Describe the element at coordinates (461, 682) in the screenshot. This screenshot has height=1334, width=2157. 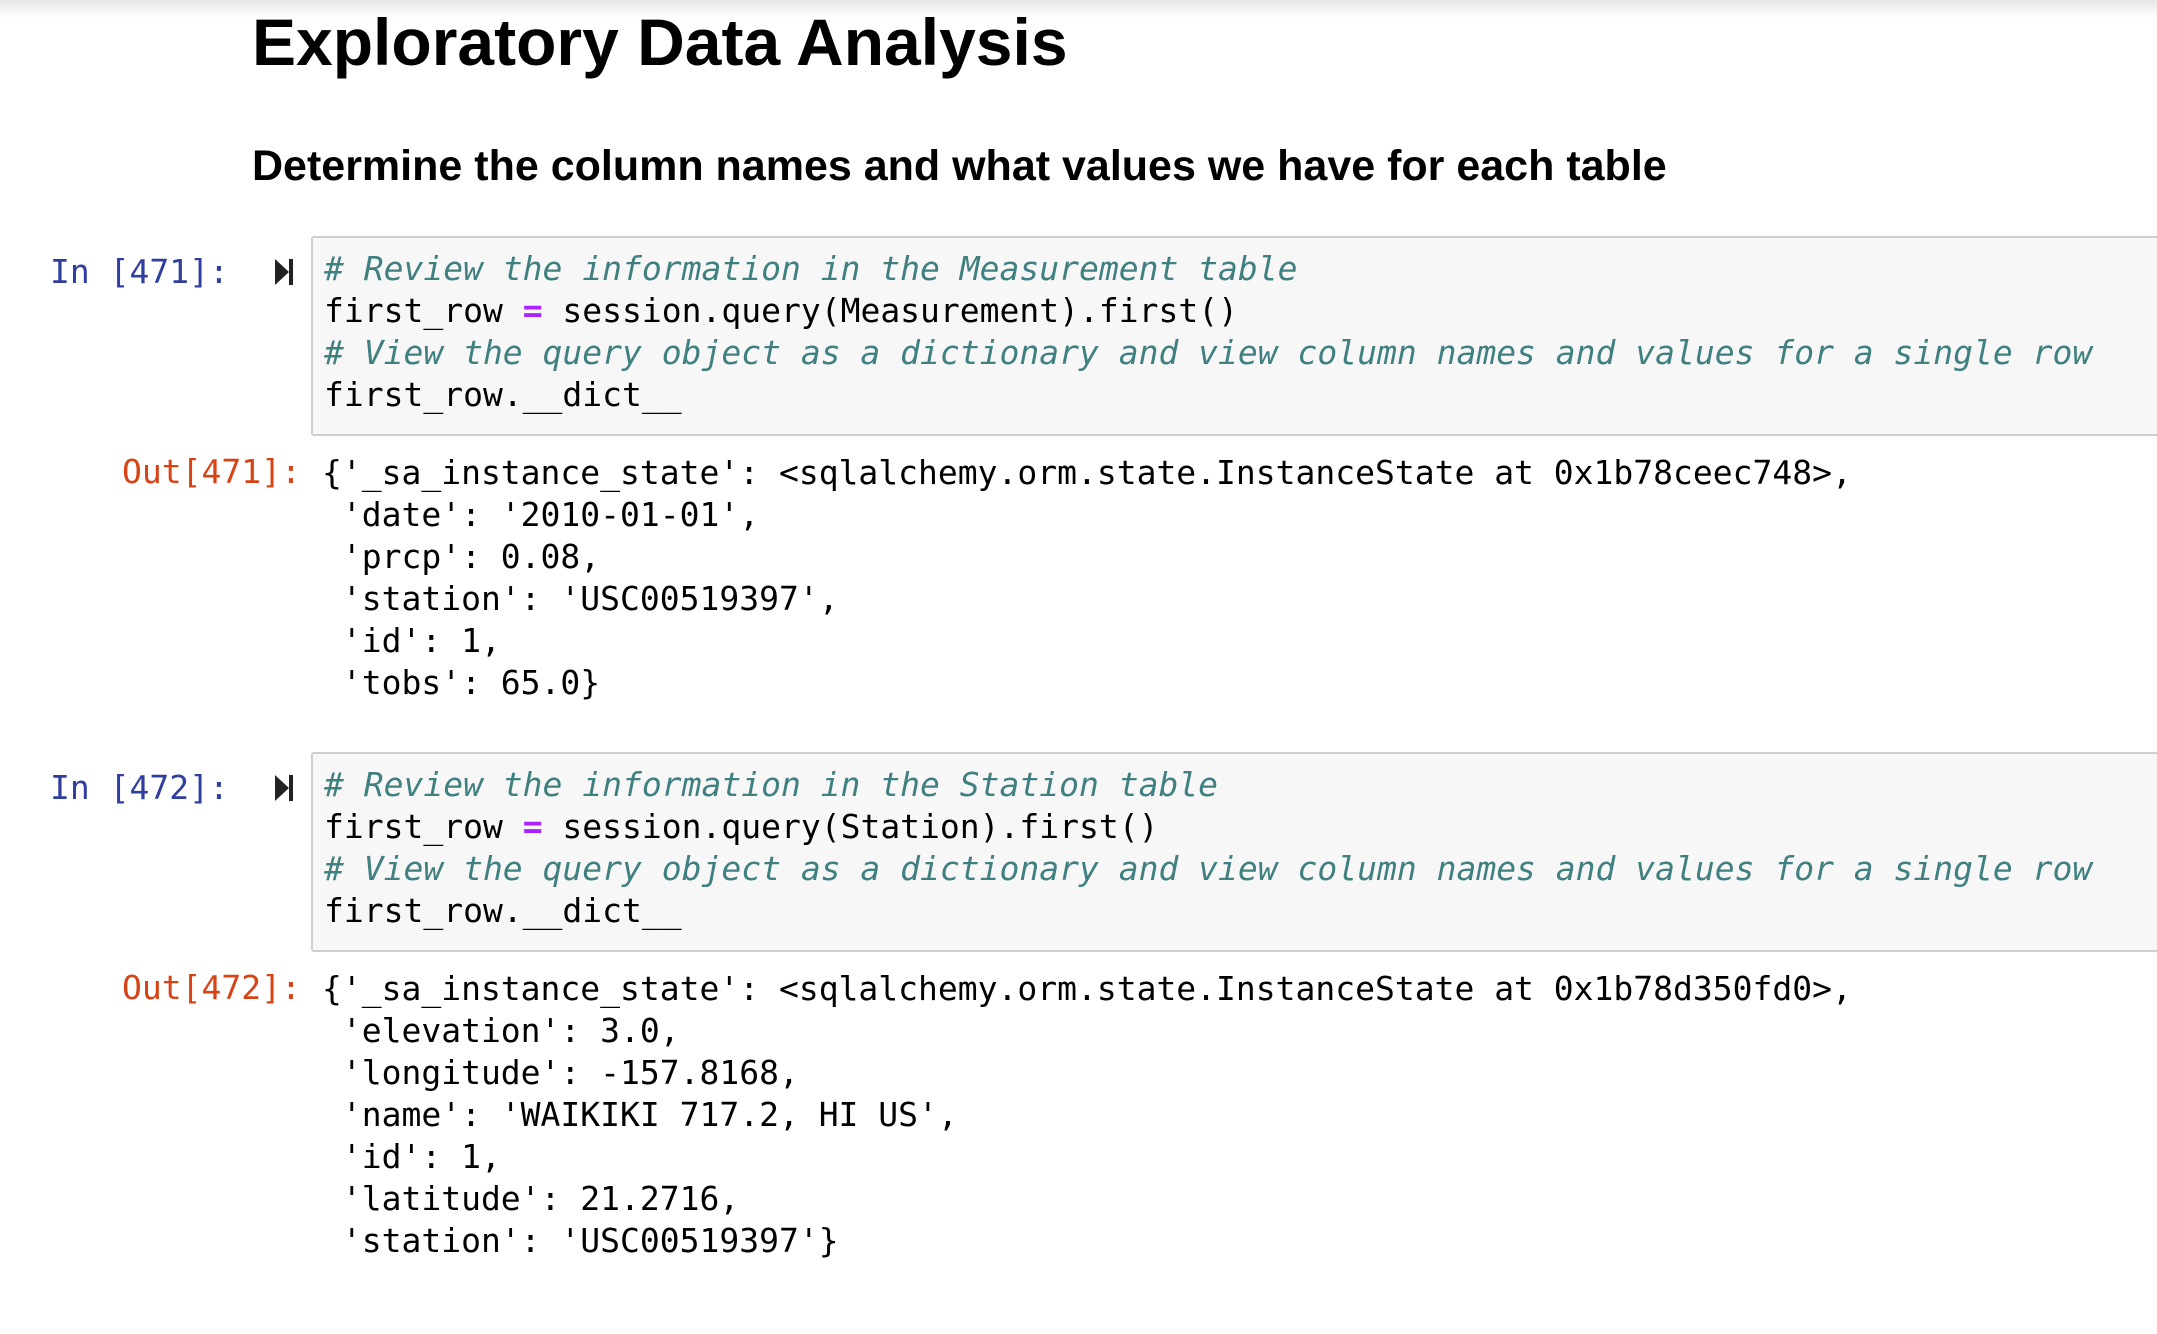
I see `output-line: 'tobs': 65.0}` at that location.